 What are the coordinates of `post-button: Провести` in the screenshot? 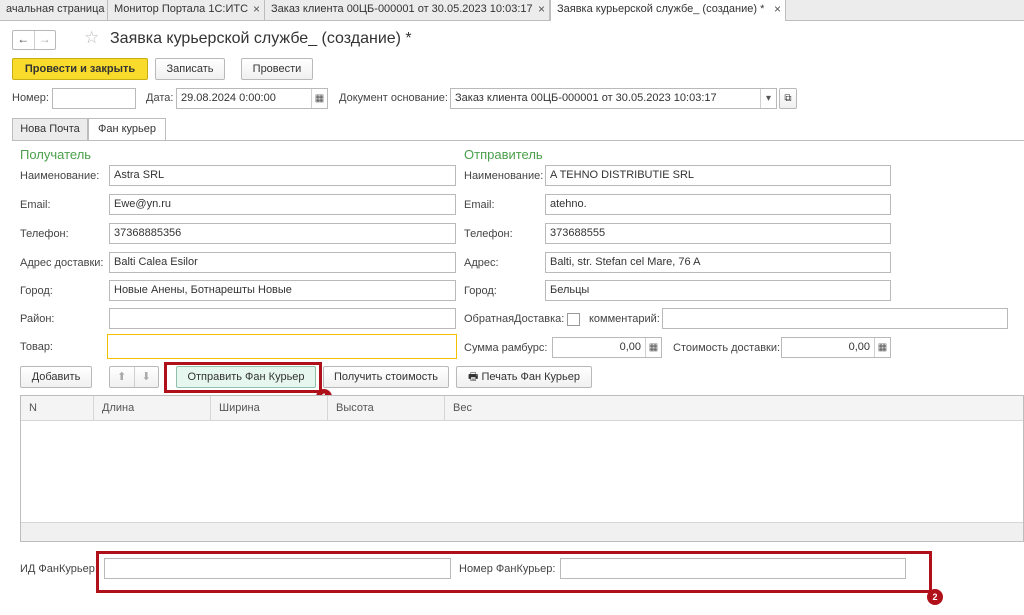 It's located at (277, 69).